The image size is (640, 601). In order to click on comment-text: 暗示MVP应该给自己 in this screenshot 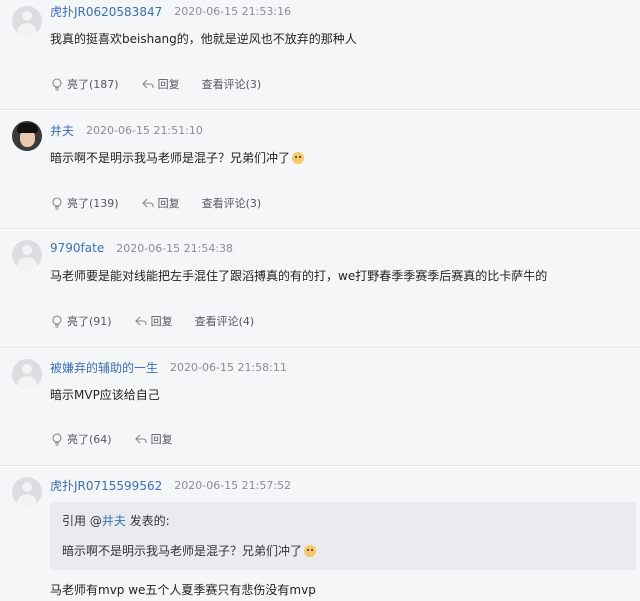, I will do `click(105, 395)`.